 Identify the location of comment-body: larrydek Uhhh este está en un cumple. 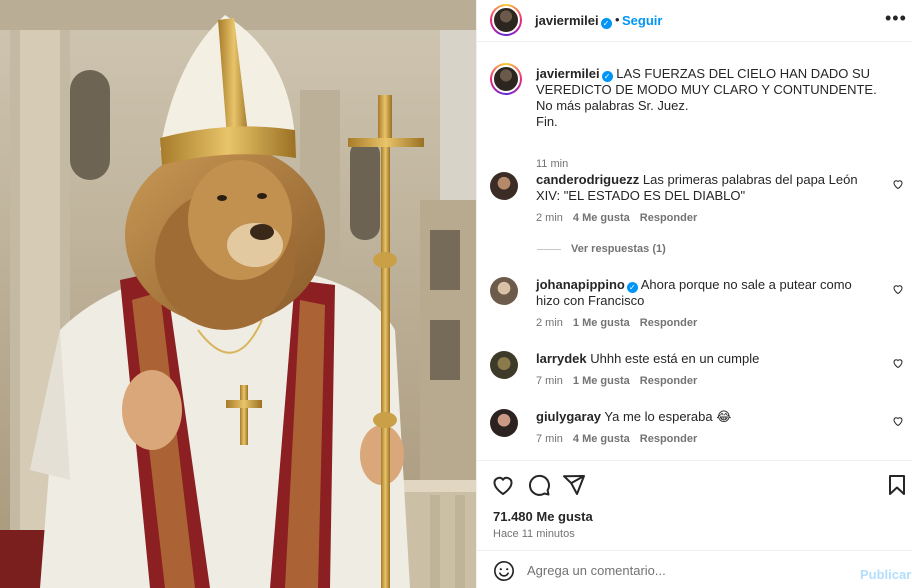
(706, 359).